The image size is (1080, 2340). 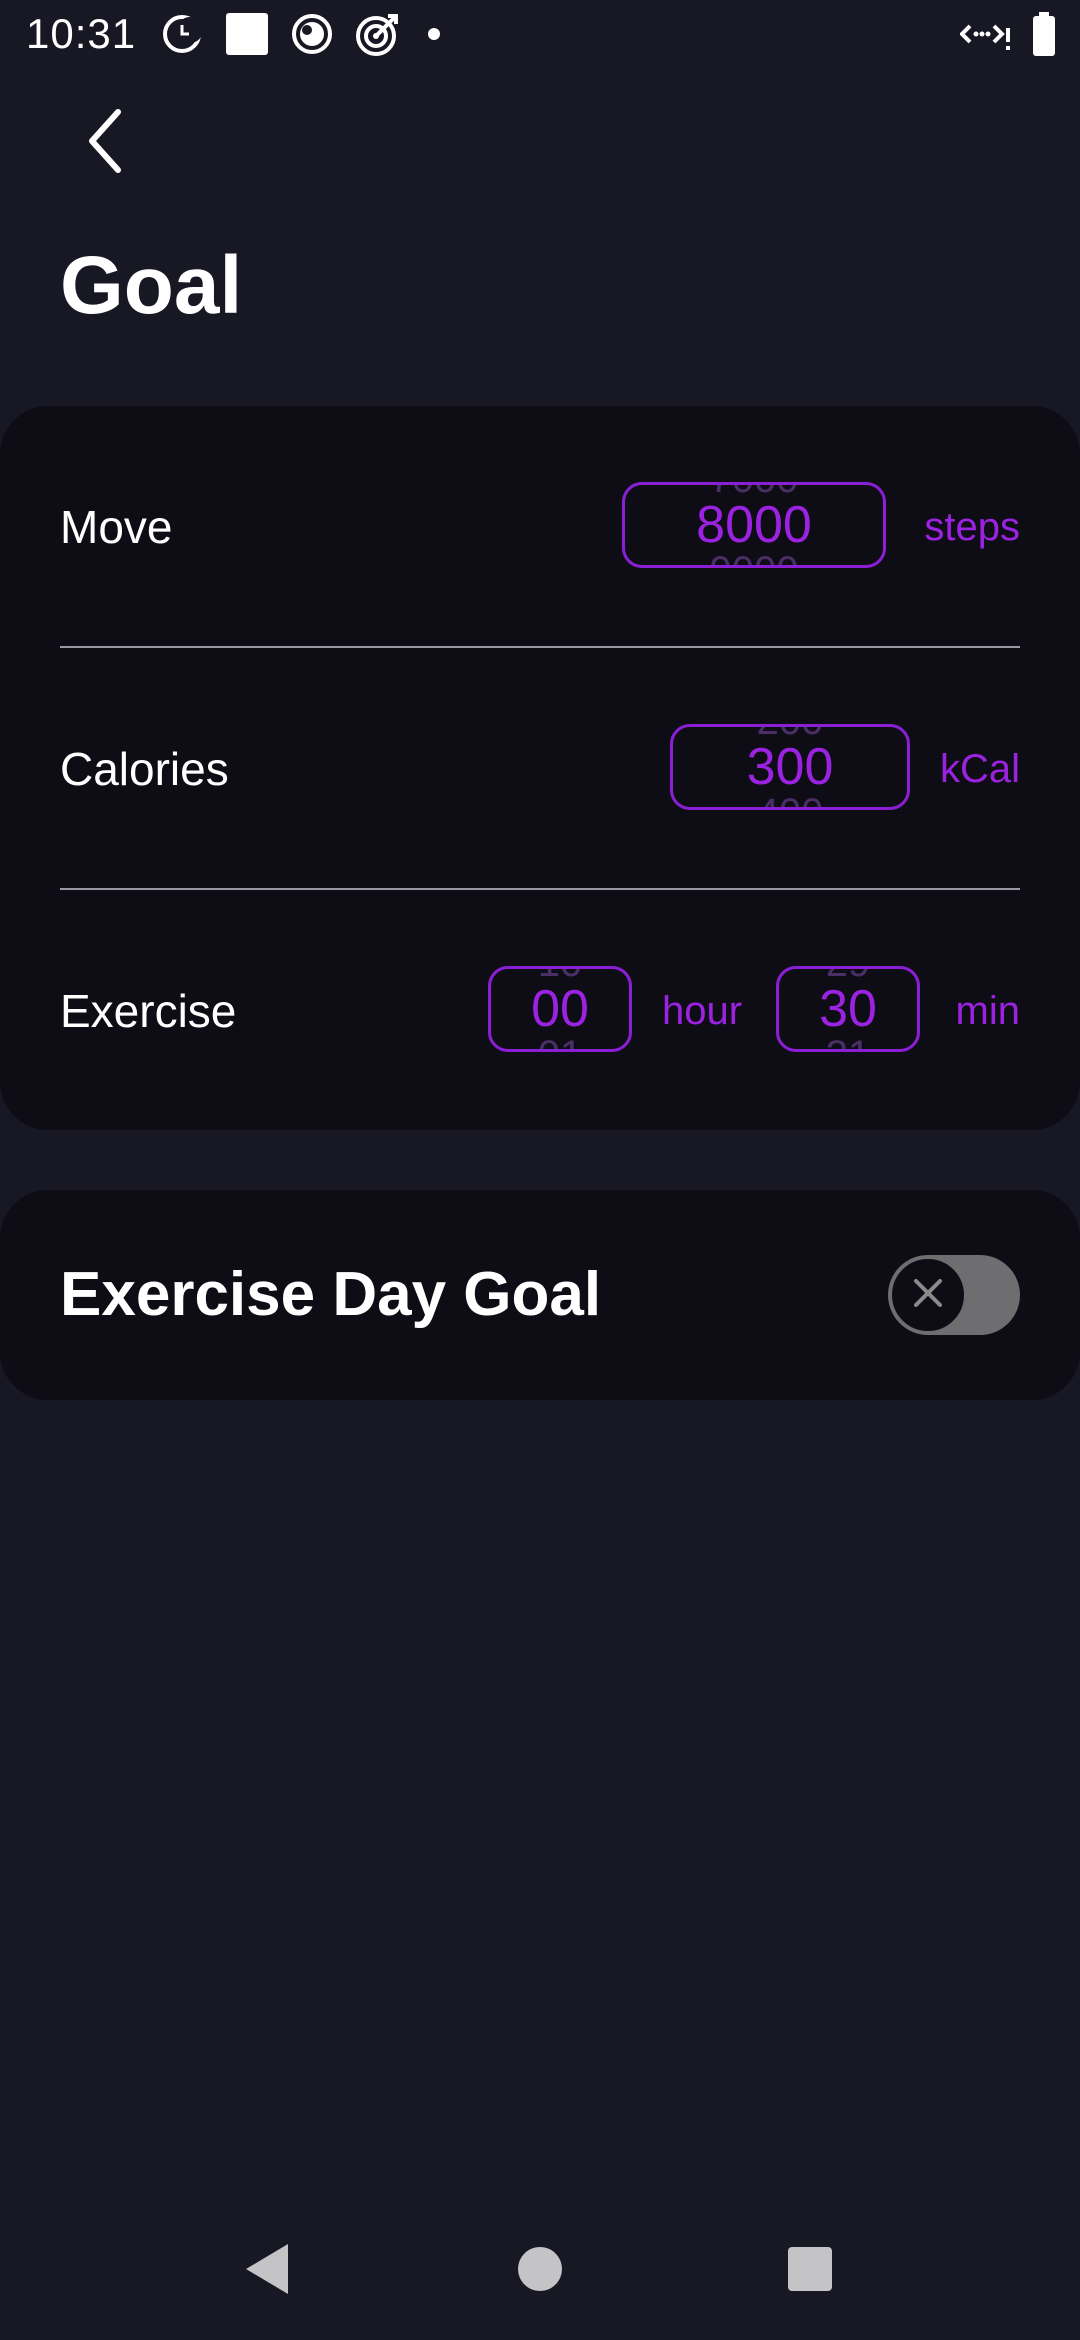 I want to click on square-notification-icon, so click(x=247, y=36).